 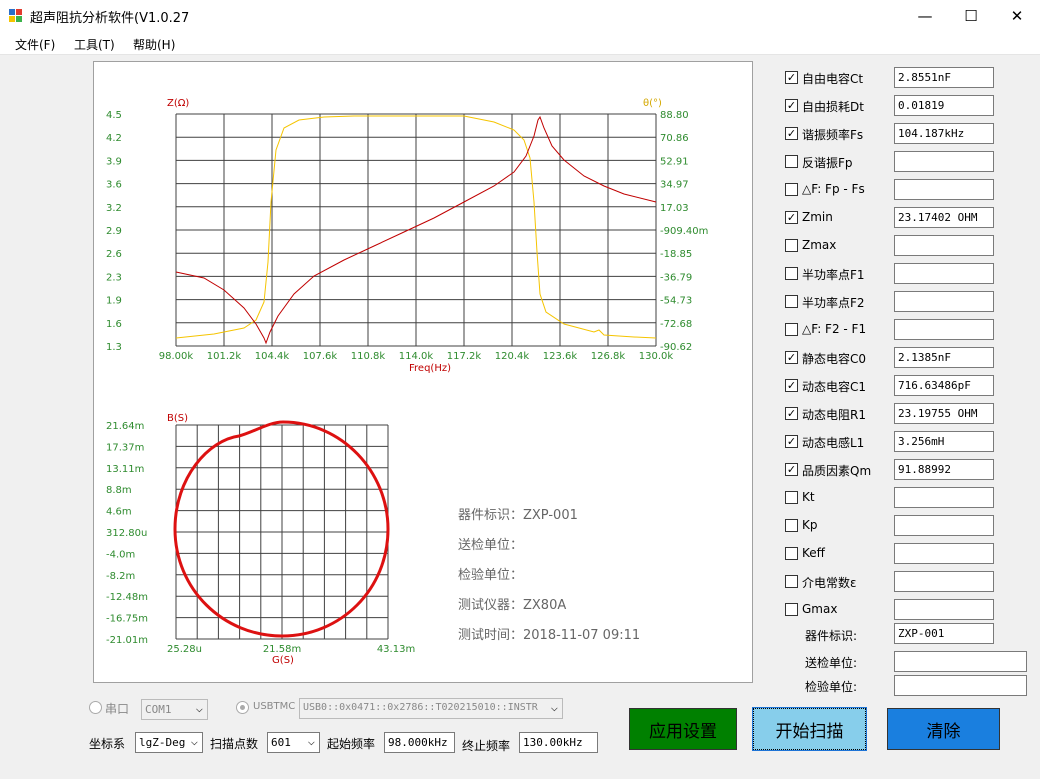 What do you see at coordinates (944, 413) in the screenshot?
I see `parameter-value-field: 23.19755 OHM` at bounding box center [944, 413].